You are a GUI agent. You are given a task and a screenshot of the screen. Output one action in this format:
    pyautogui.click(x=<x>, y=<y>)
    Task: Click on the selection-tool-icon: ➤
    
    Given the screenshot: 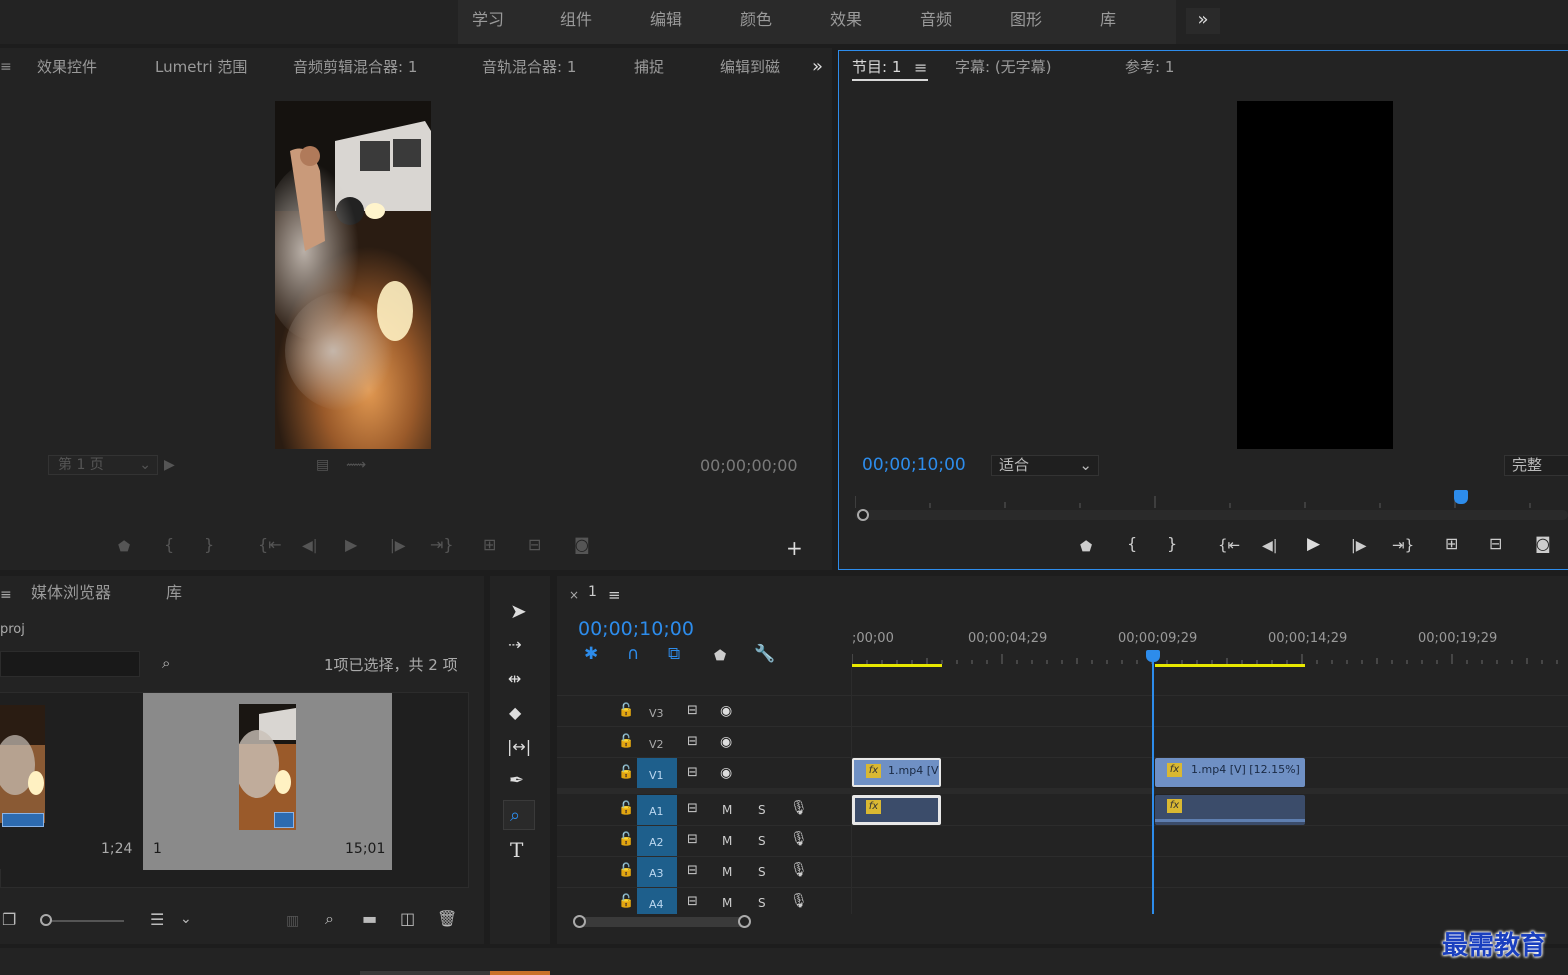 What is the action you would take?
    pyautogui.click(x=518, y=611)
    